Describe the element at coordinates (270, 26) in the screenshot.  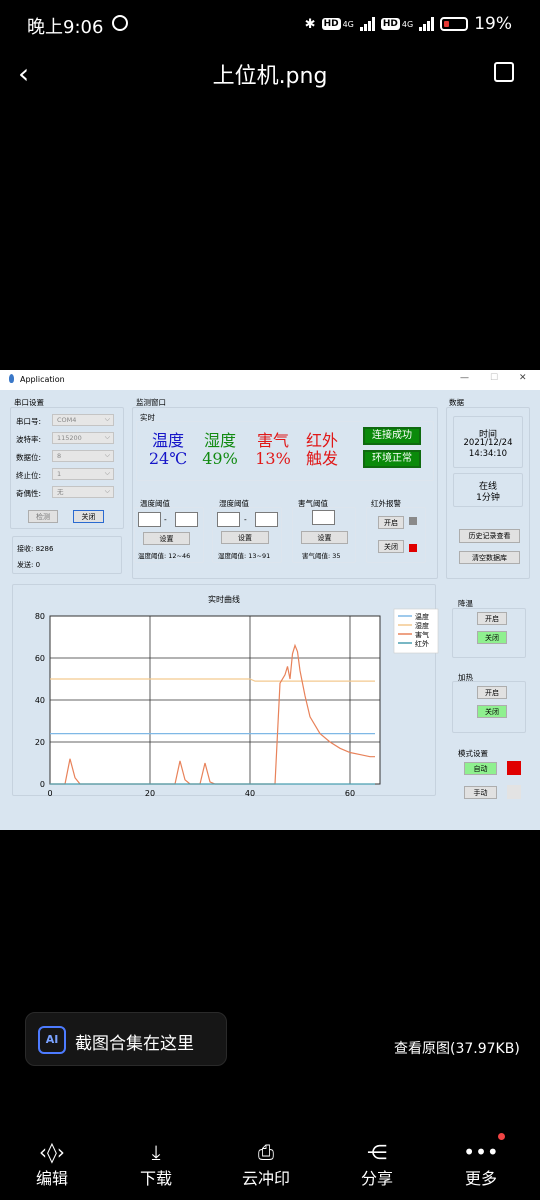
I see `status-bar: 晚上9:06 ✱ HD 4G HD 4G 19%` at that location.